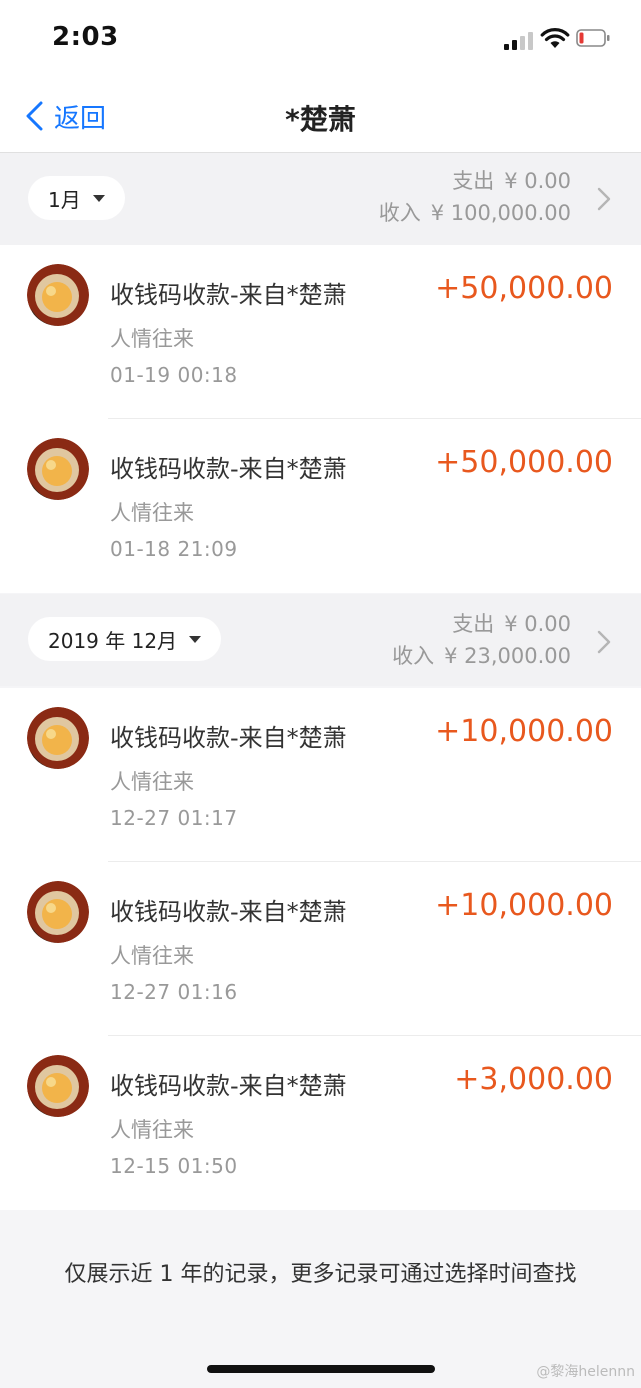 The image size is (641, 1388). I want to click on month-summary: 支出 ¥ 0.00 收入 ¥ 23,000.00, so click(481, 640).